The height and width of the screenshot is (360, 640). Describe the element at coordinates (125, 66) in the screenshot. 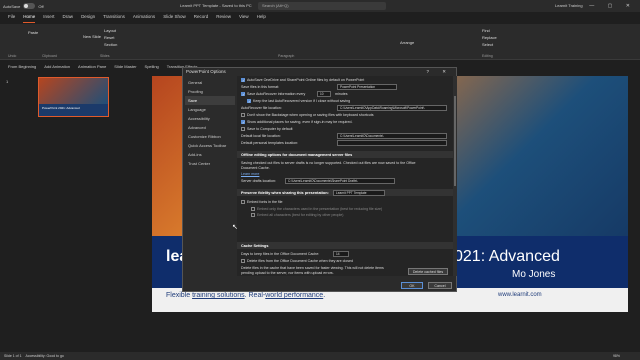

I see `quickbar-item-slide-master: Slide Master` at that location.